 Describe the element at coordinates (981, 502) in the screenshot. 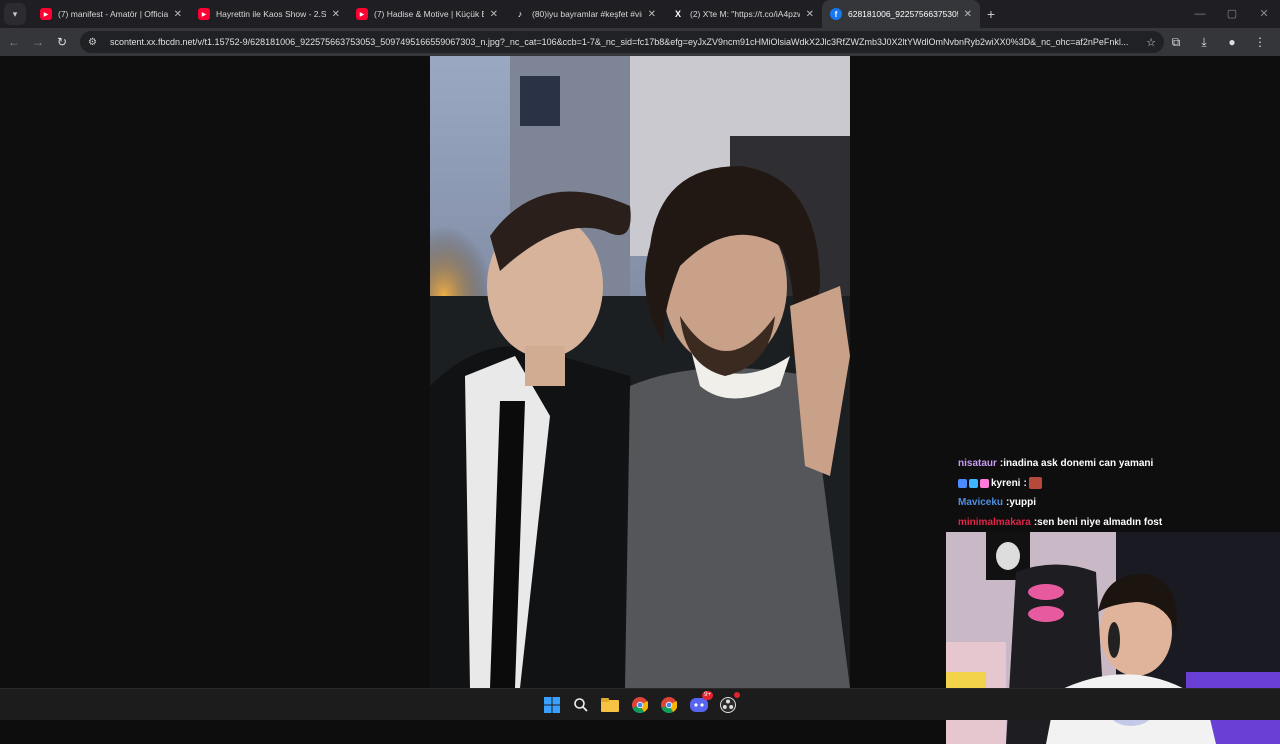

I see `chat-username: Maviceku` at that location.